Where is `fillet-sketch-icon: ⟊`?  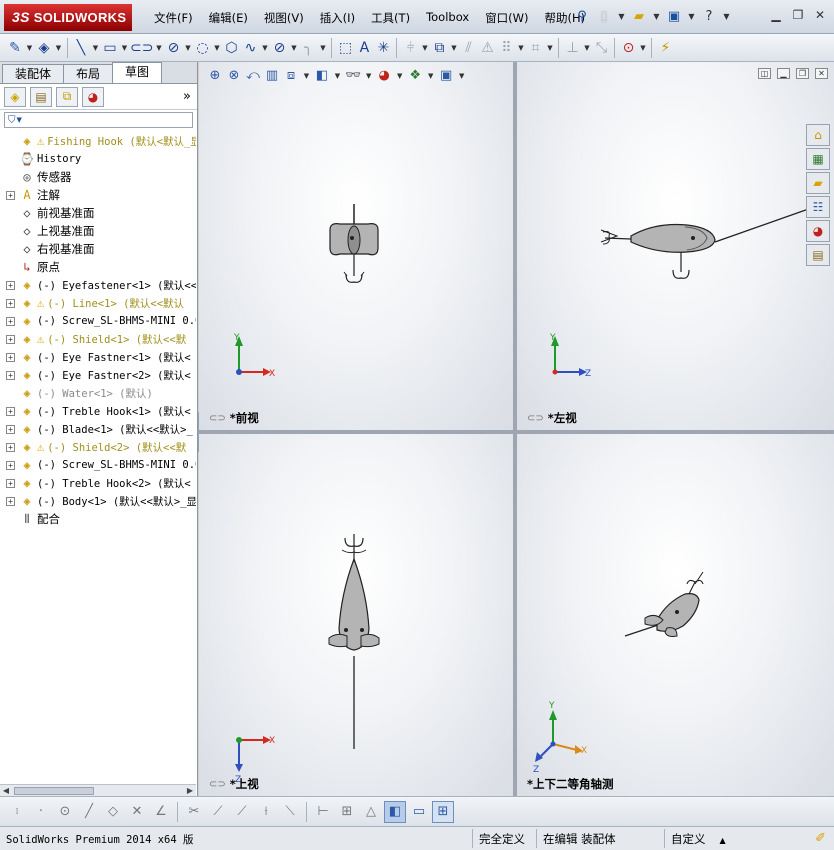 fillet-sketch-icon: ⟊ is located at coordinates (266, 812).